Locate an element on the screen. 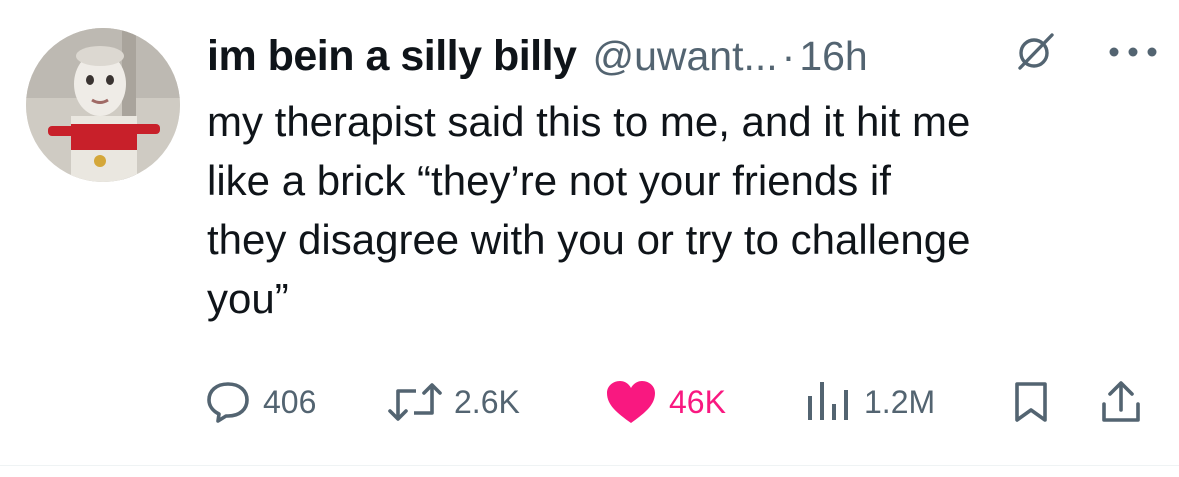  repost-button: 2.6K is located at coordinates (454, 402).